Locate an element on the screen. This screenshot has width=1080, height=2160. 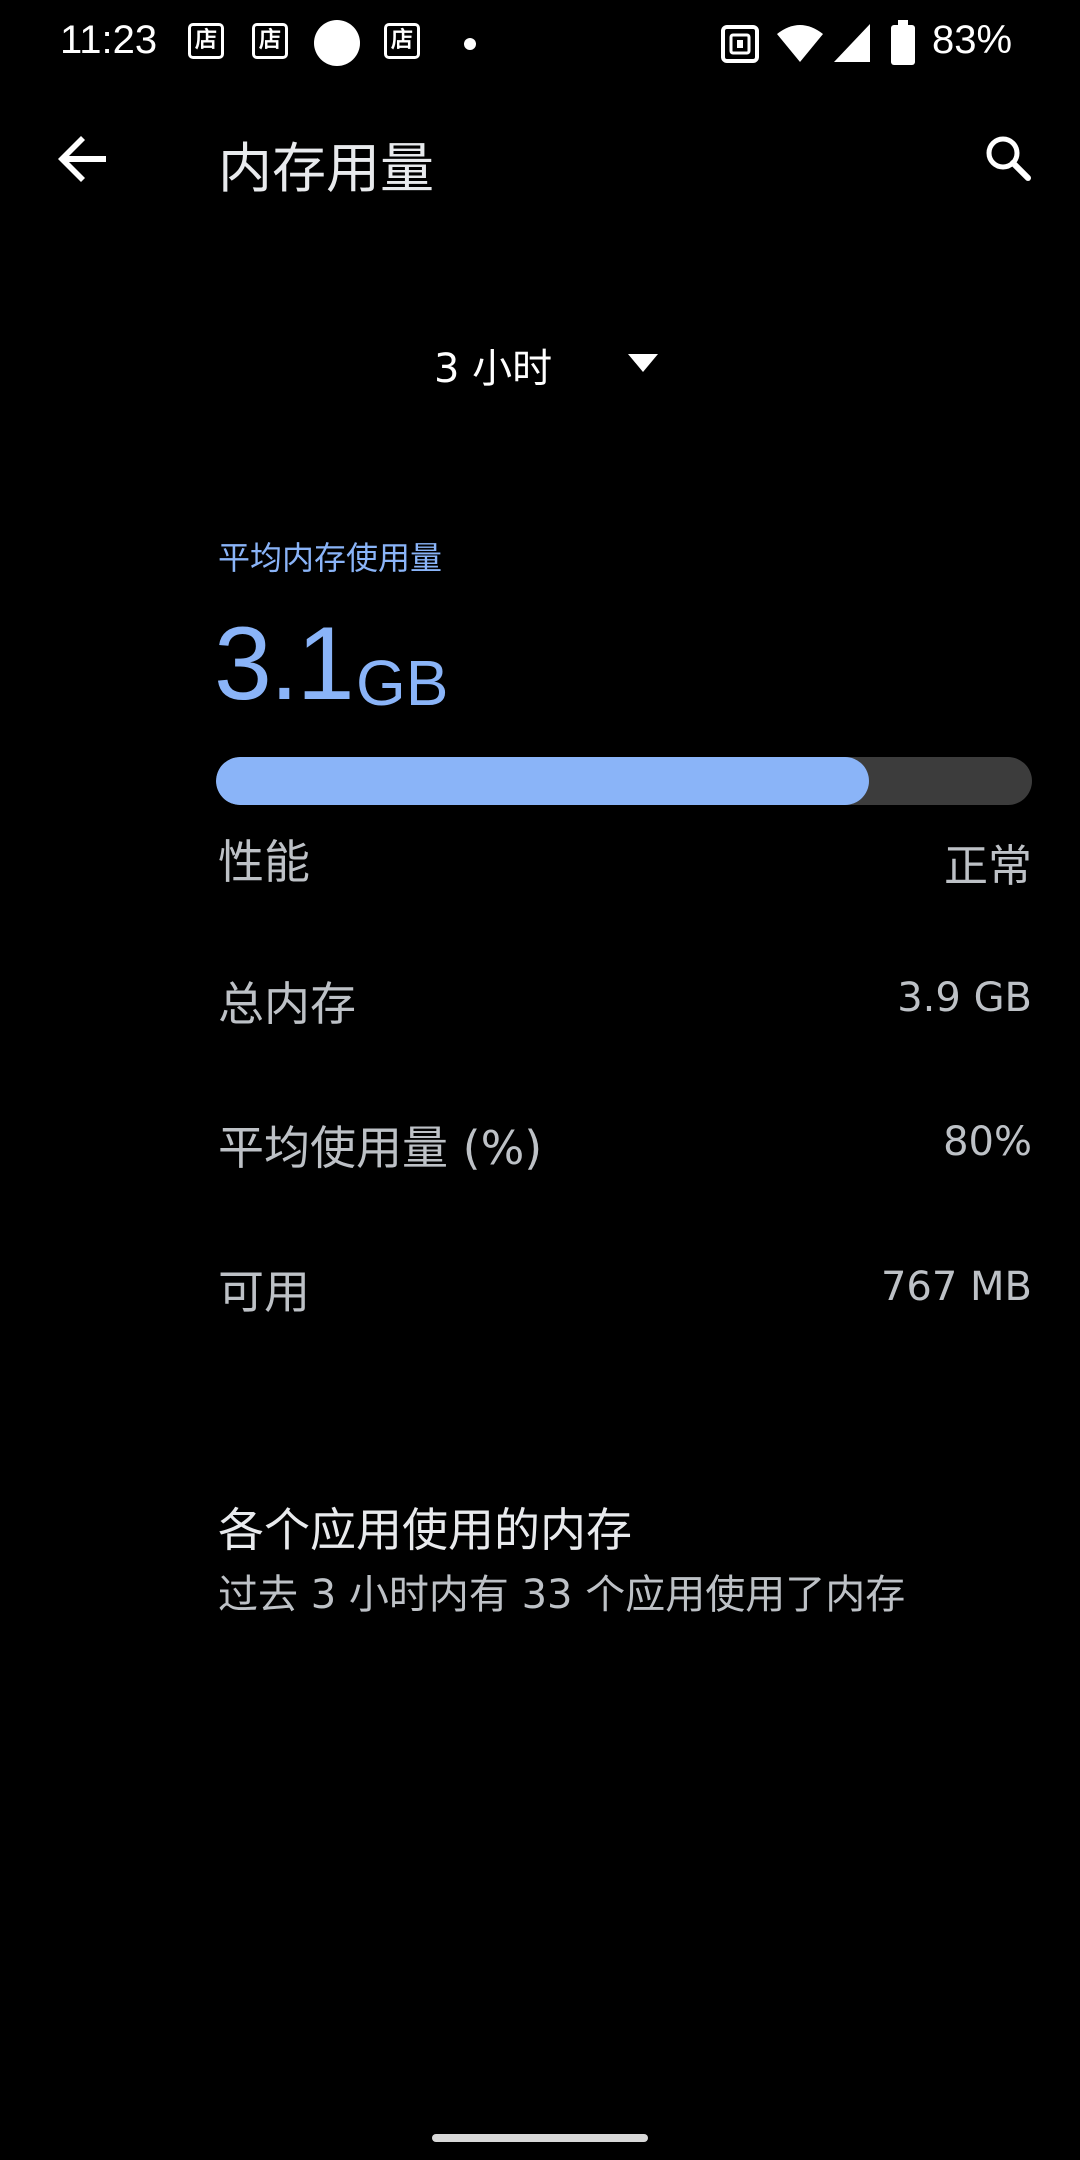
memory-usage-bar-fill is located at coordinates (542, 781).